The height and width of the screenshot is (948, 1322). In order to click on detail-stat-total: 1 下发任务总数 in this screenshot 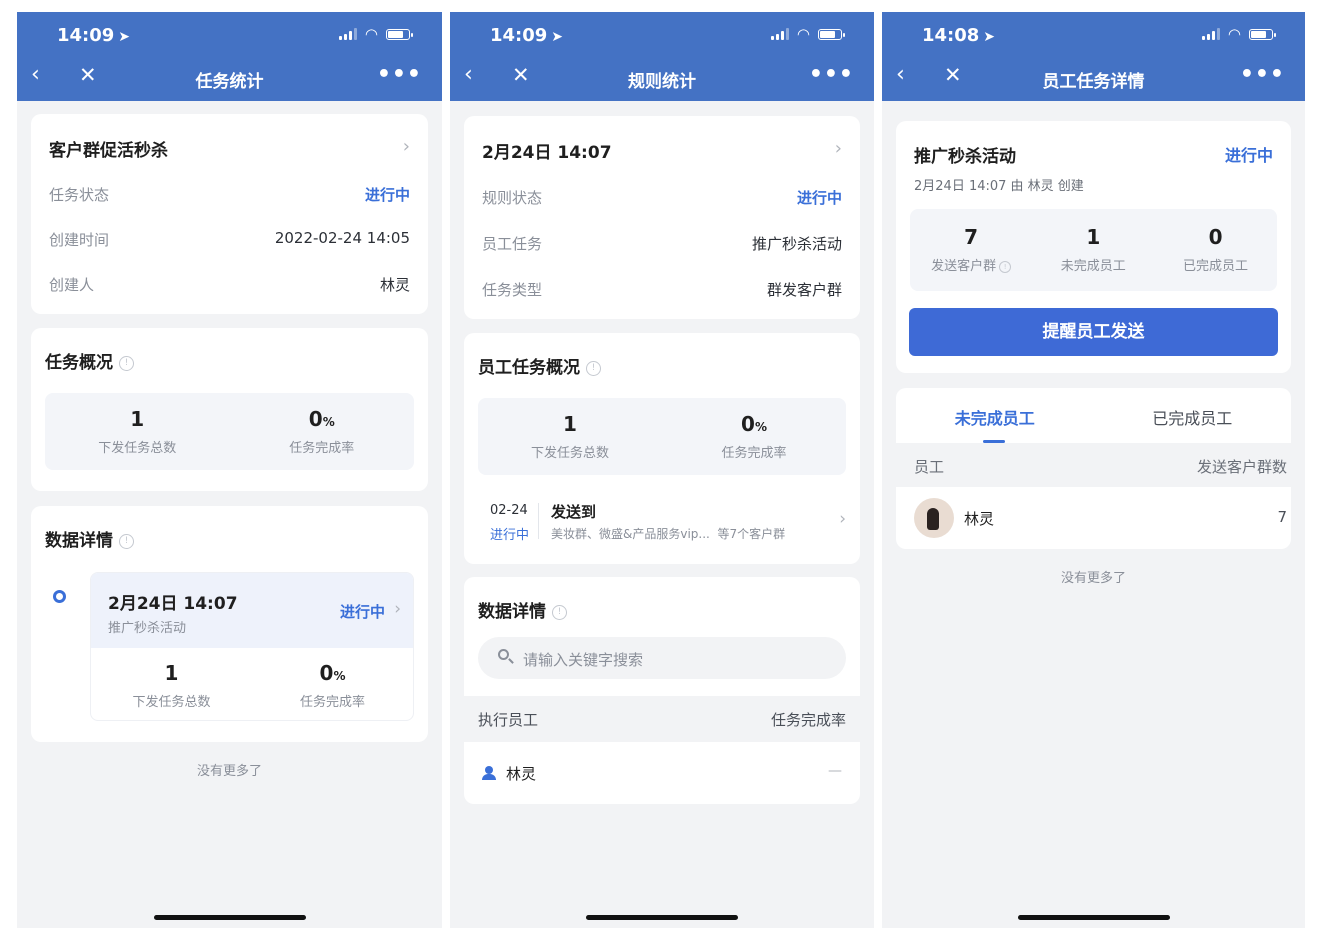, I will do `click(171, 685)`.